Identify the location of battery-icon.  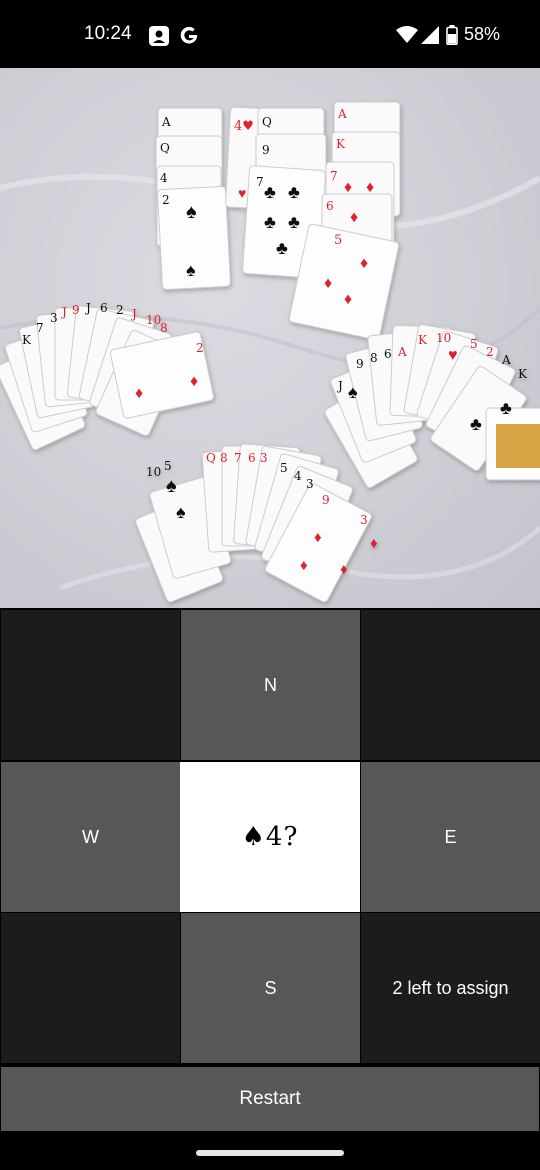
(452, 37).